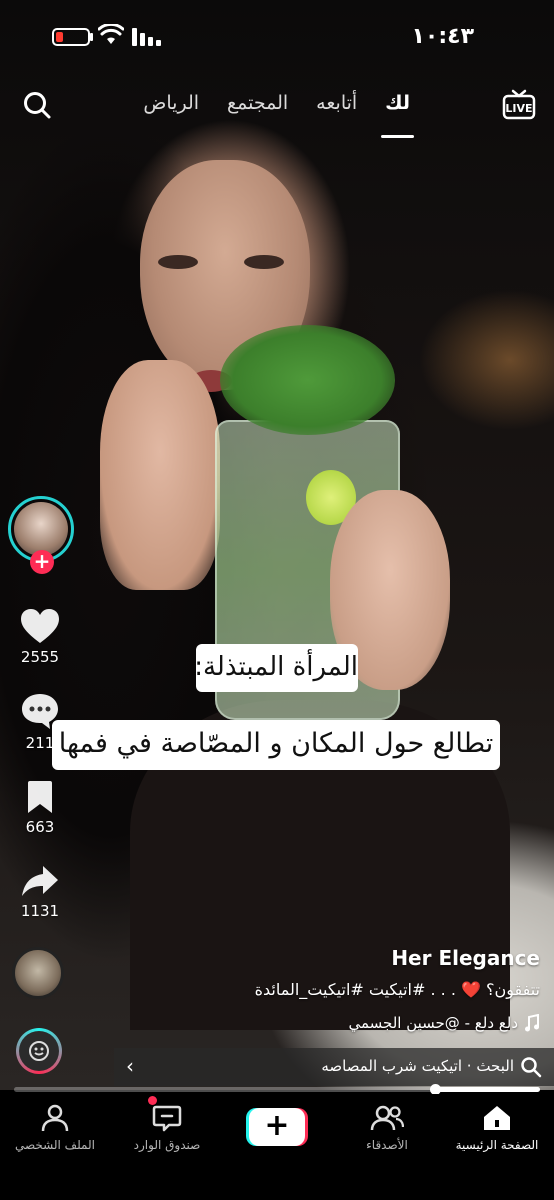 The width and height of the screenshot is (554, 1200). What do you see at coordinates (55, 1145) in the screenshot?
I see `nav-profile-label: الملف الشخصي` at bounding box center [55, 1145].